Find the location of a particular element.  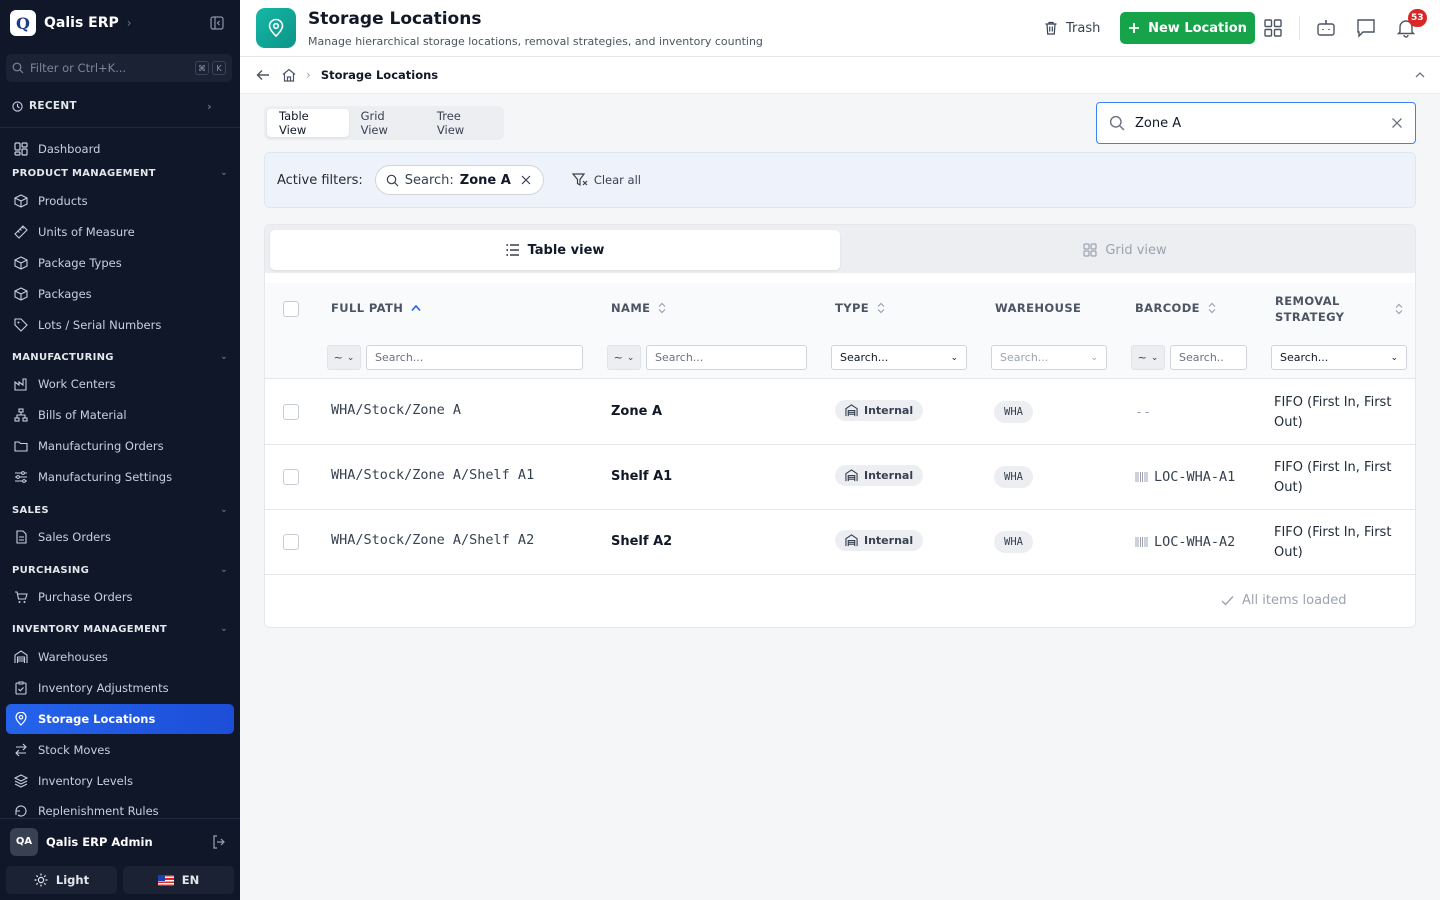

tab-table-view: Table View is located at coordinates (308, 123).